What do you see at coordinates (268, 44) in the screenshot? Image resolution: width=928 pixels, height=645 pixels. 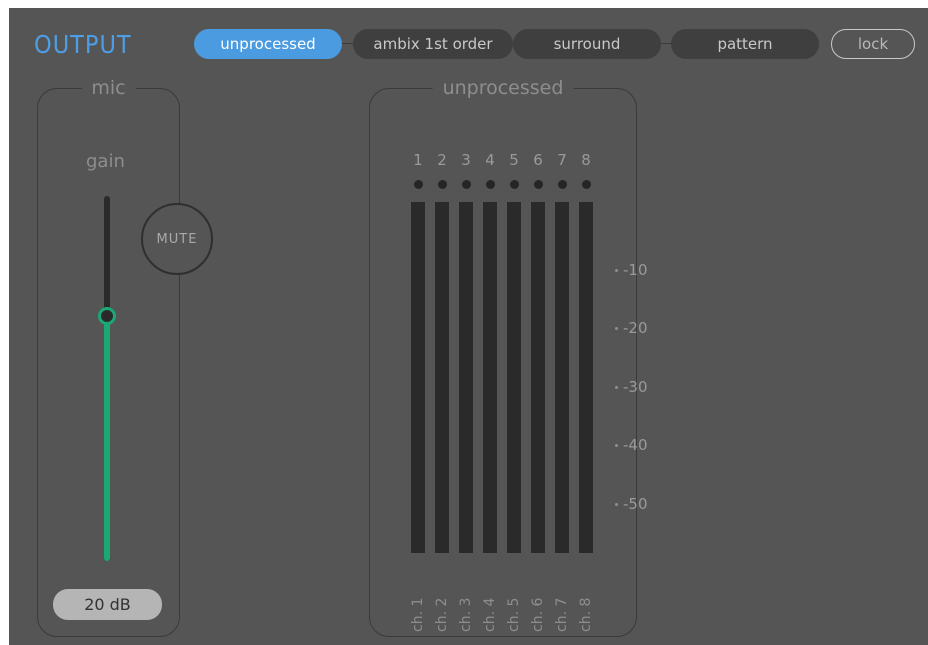 I see `tab-unprocessed: unprocessed` at bounding box center [268, 44].